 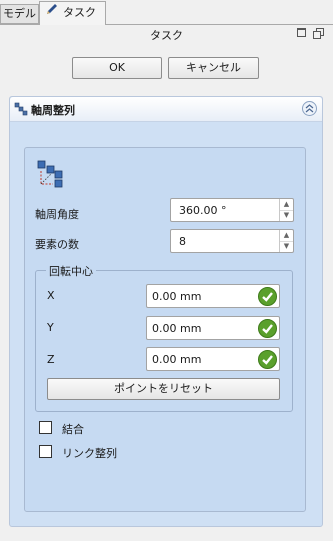 I want to click on panel-title: タスク, so click(x=166, y=35).